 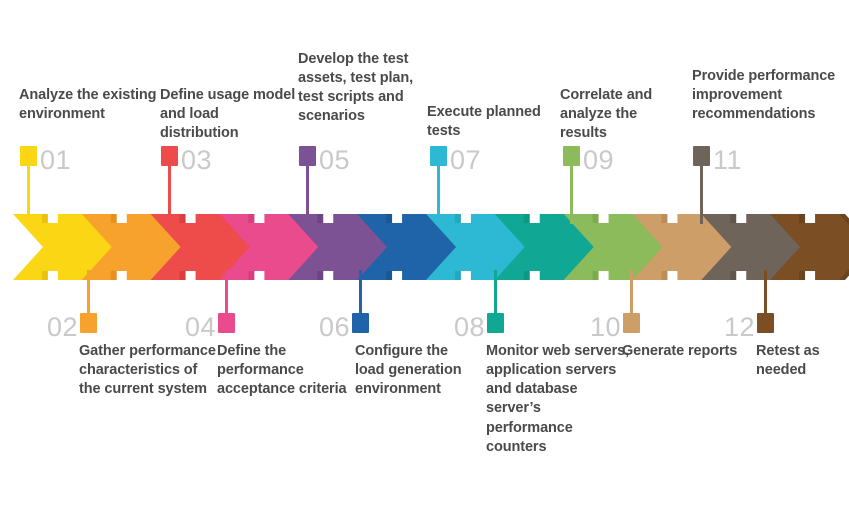 I want to click on step-number-05: 05, so click(x=335, y=160).